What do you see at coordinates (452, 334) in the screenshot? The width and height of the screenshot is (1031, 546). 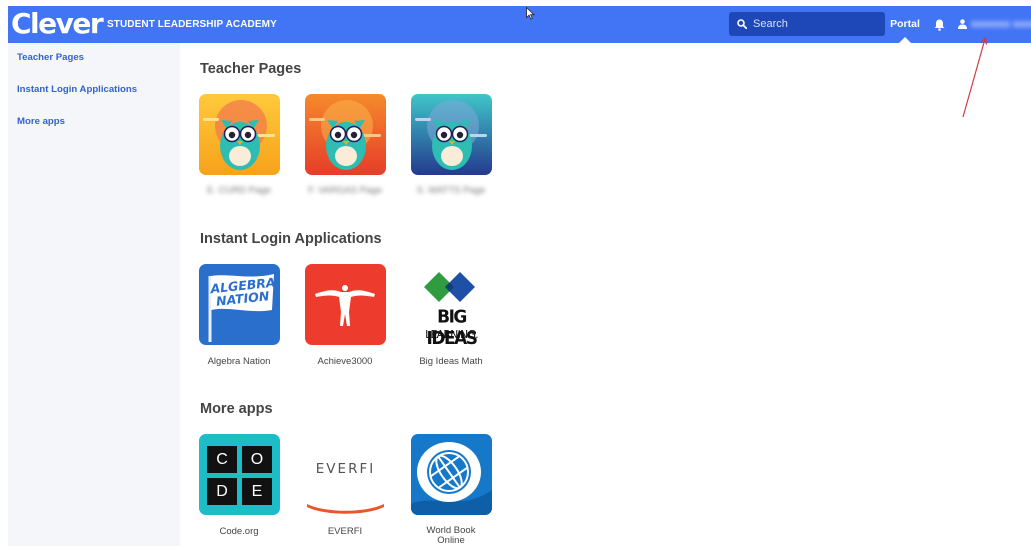 I see `big-ideas-tile-text-2: LEARNING.` at bounding box center [452, 334].